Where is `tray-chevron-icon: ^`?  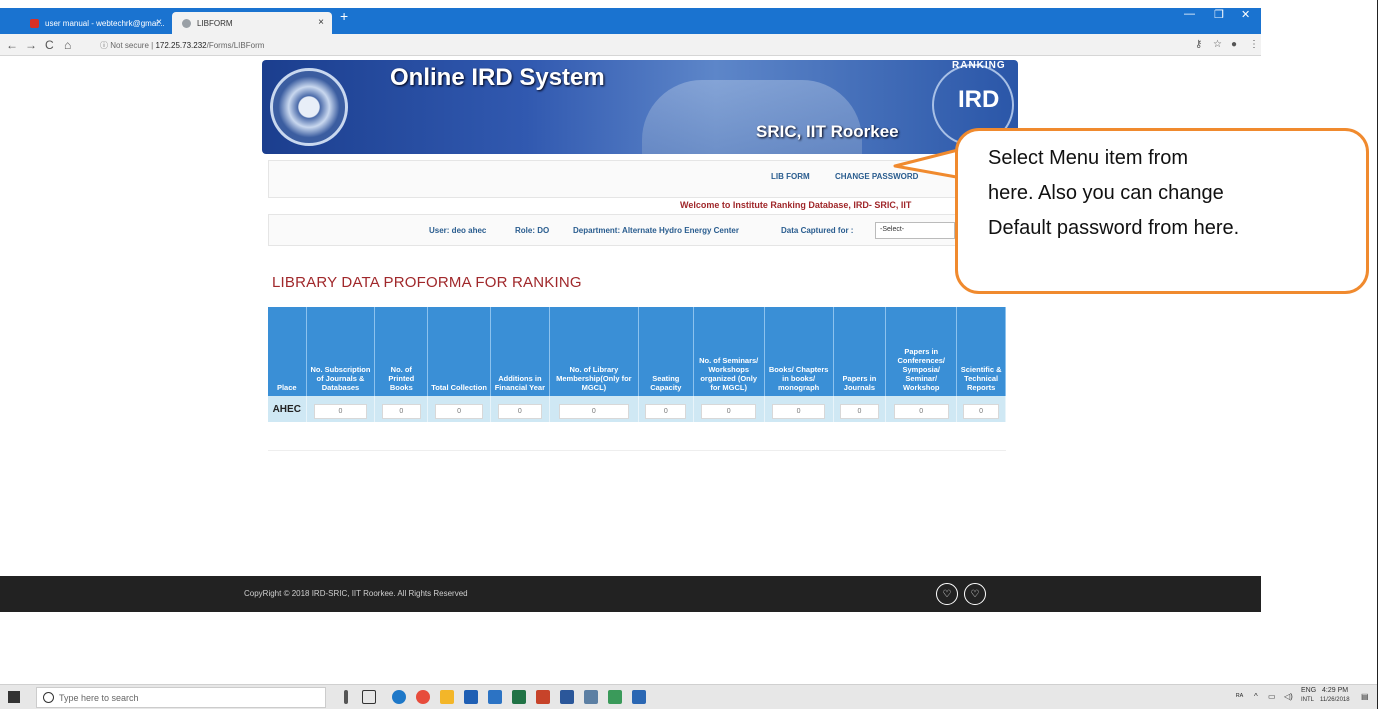
tray-chevron-icon: ^ is located at coordinates (1256, 696).